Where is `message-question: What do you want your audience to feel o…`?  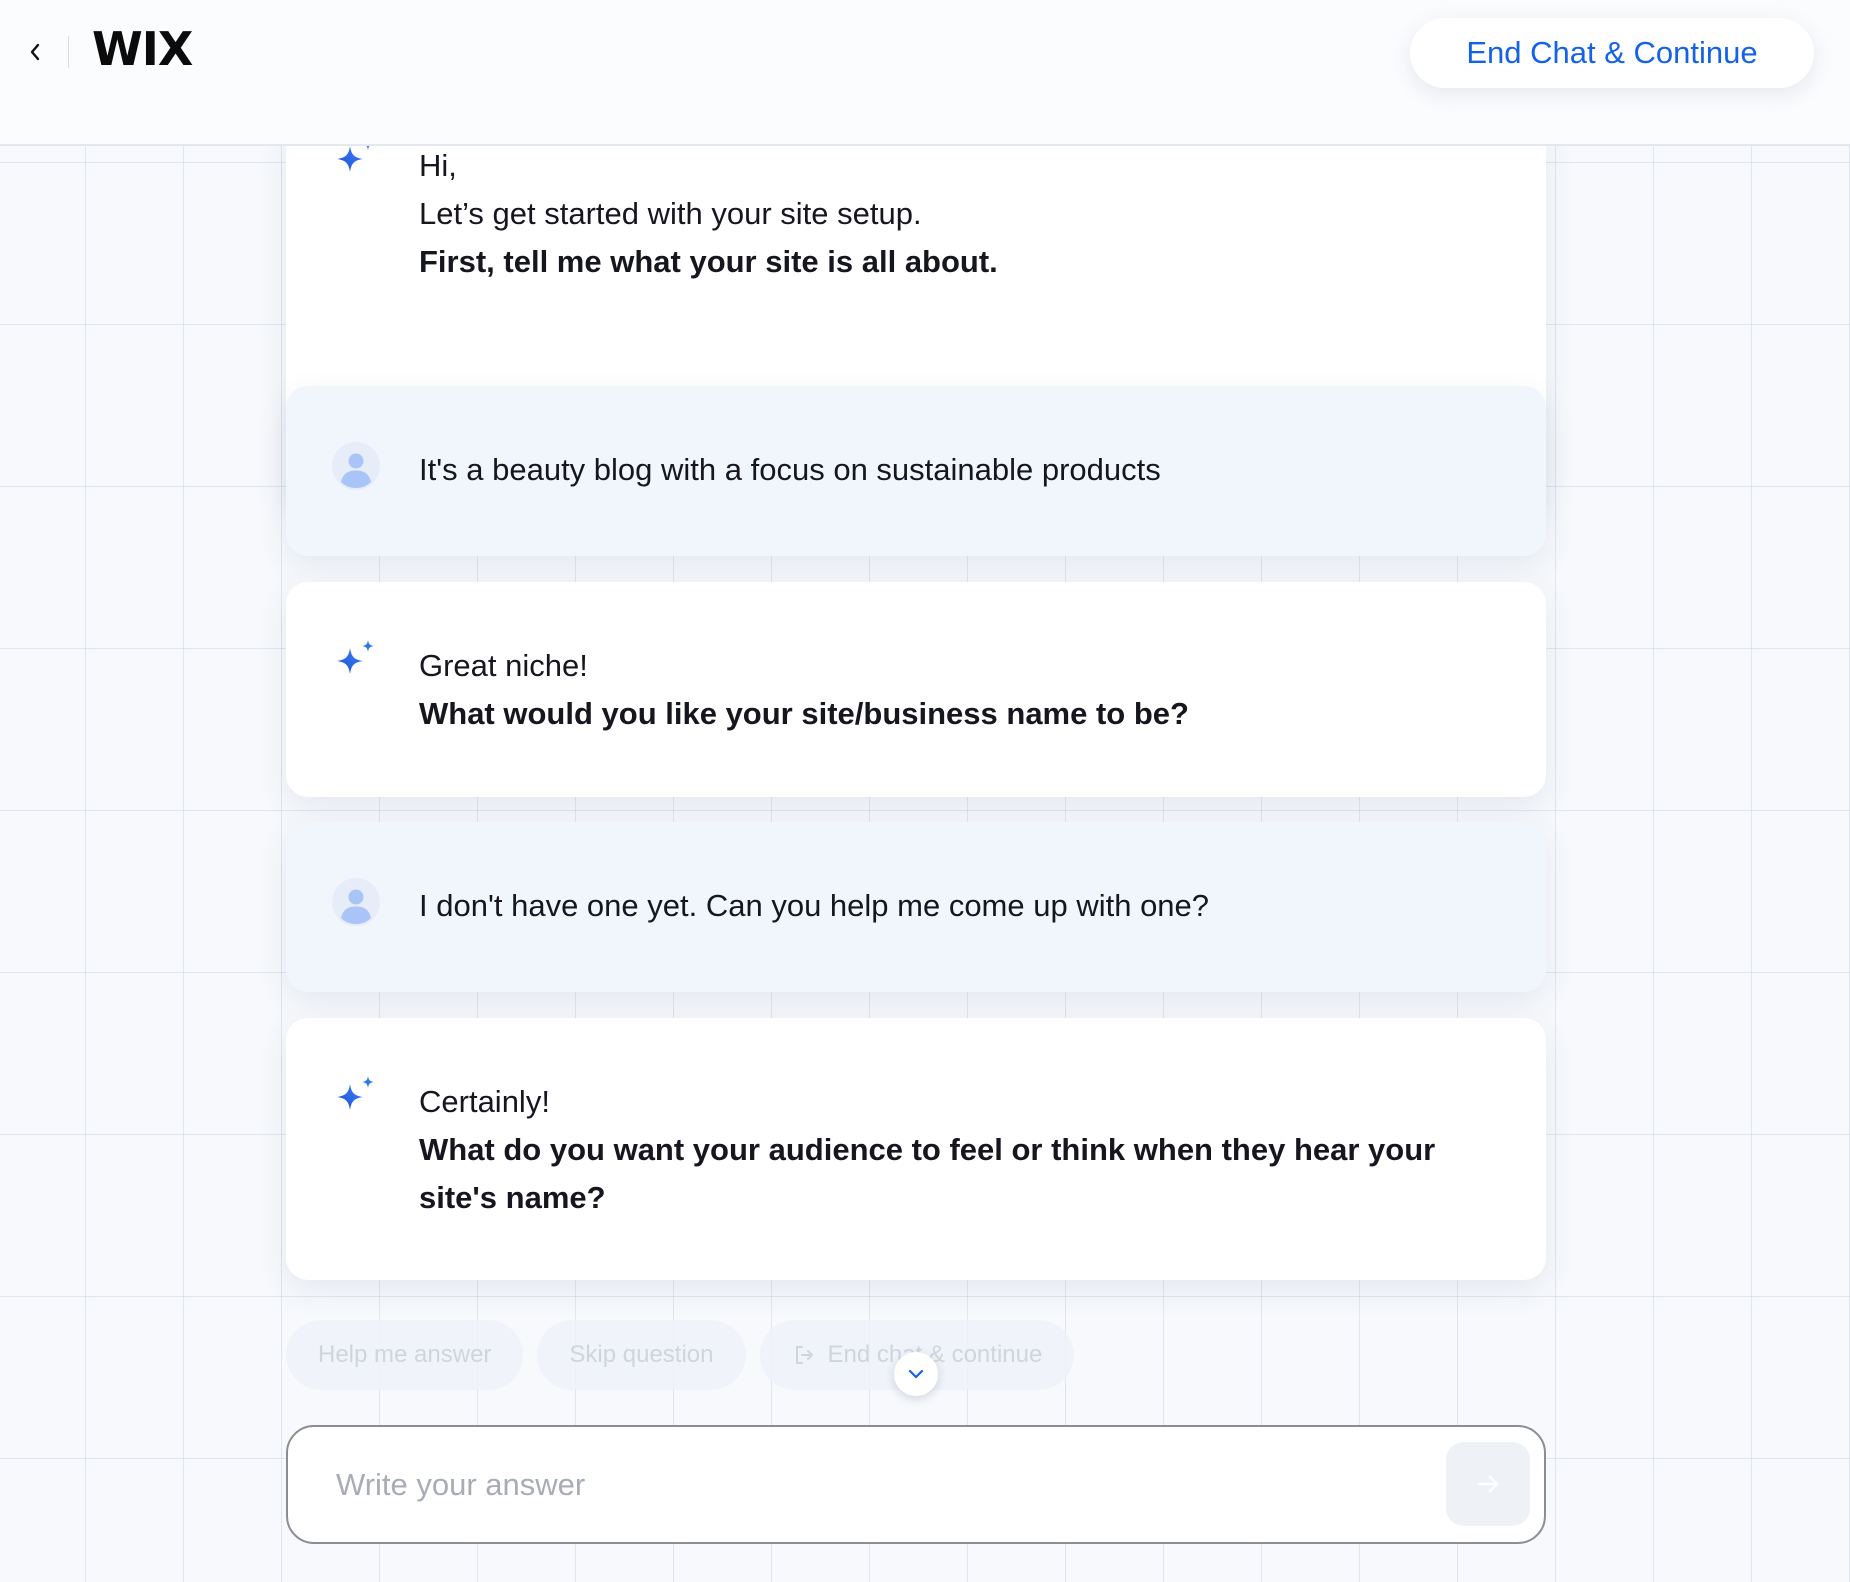 message-question: What do you want your audience to feel o… is located at coordinates (927, 1173).